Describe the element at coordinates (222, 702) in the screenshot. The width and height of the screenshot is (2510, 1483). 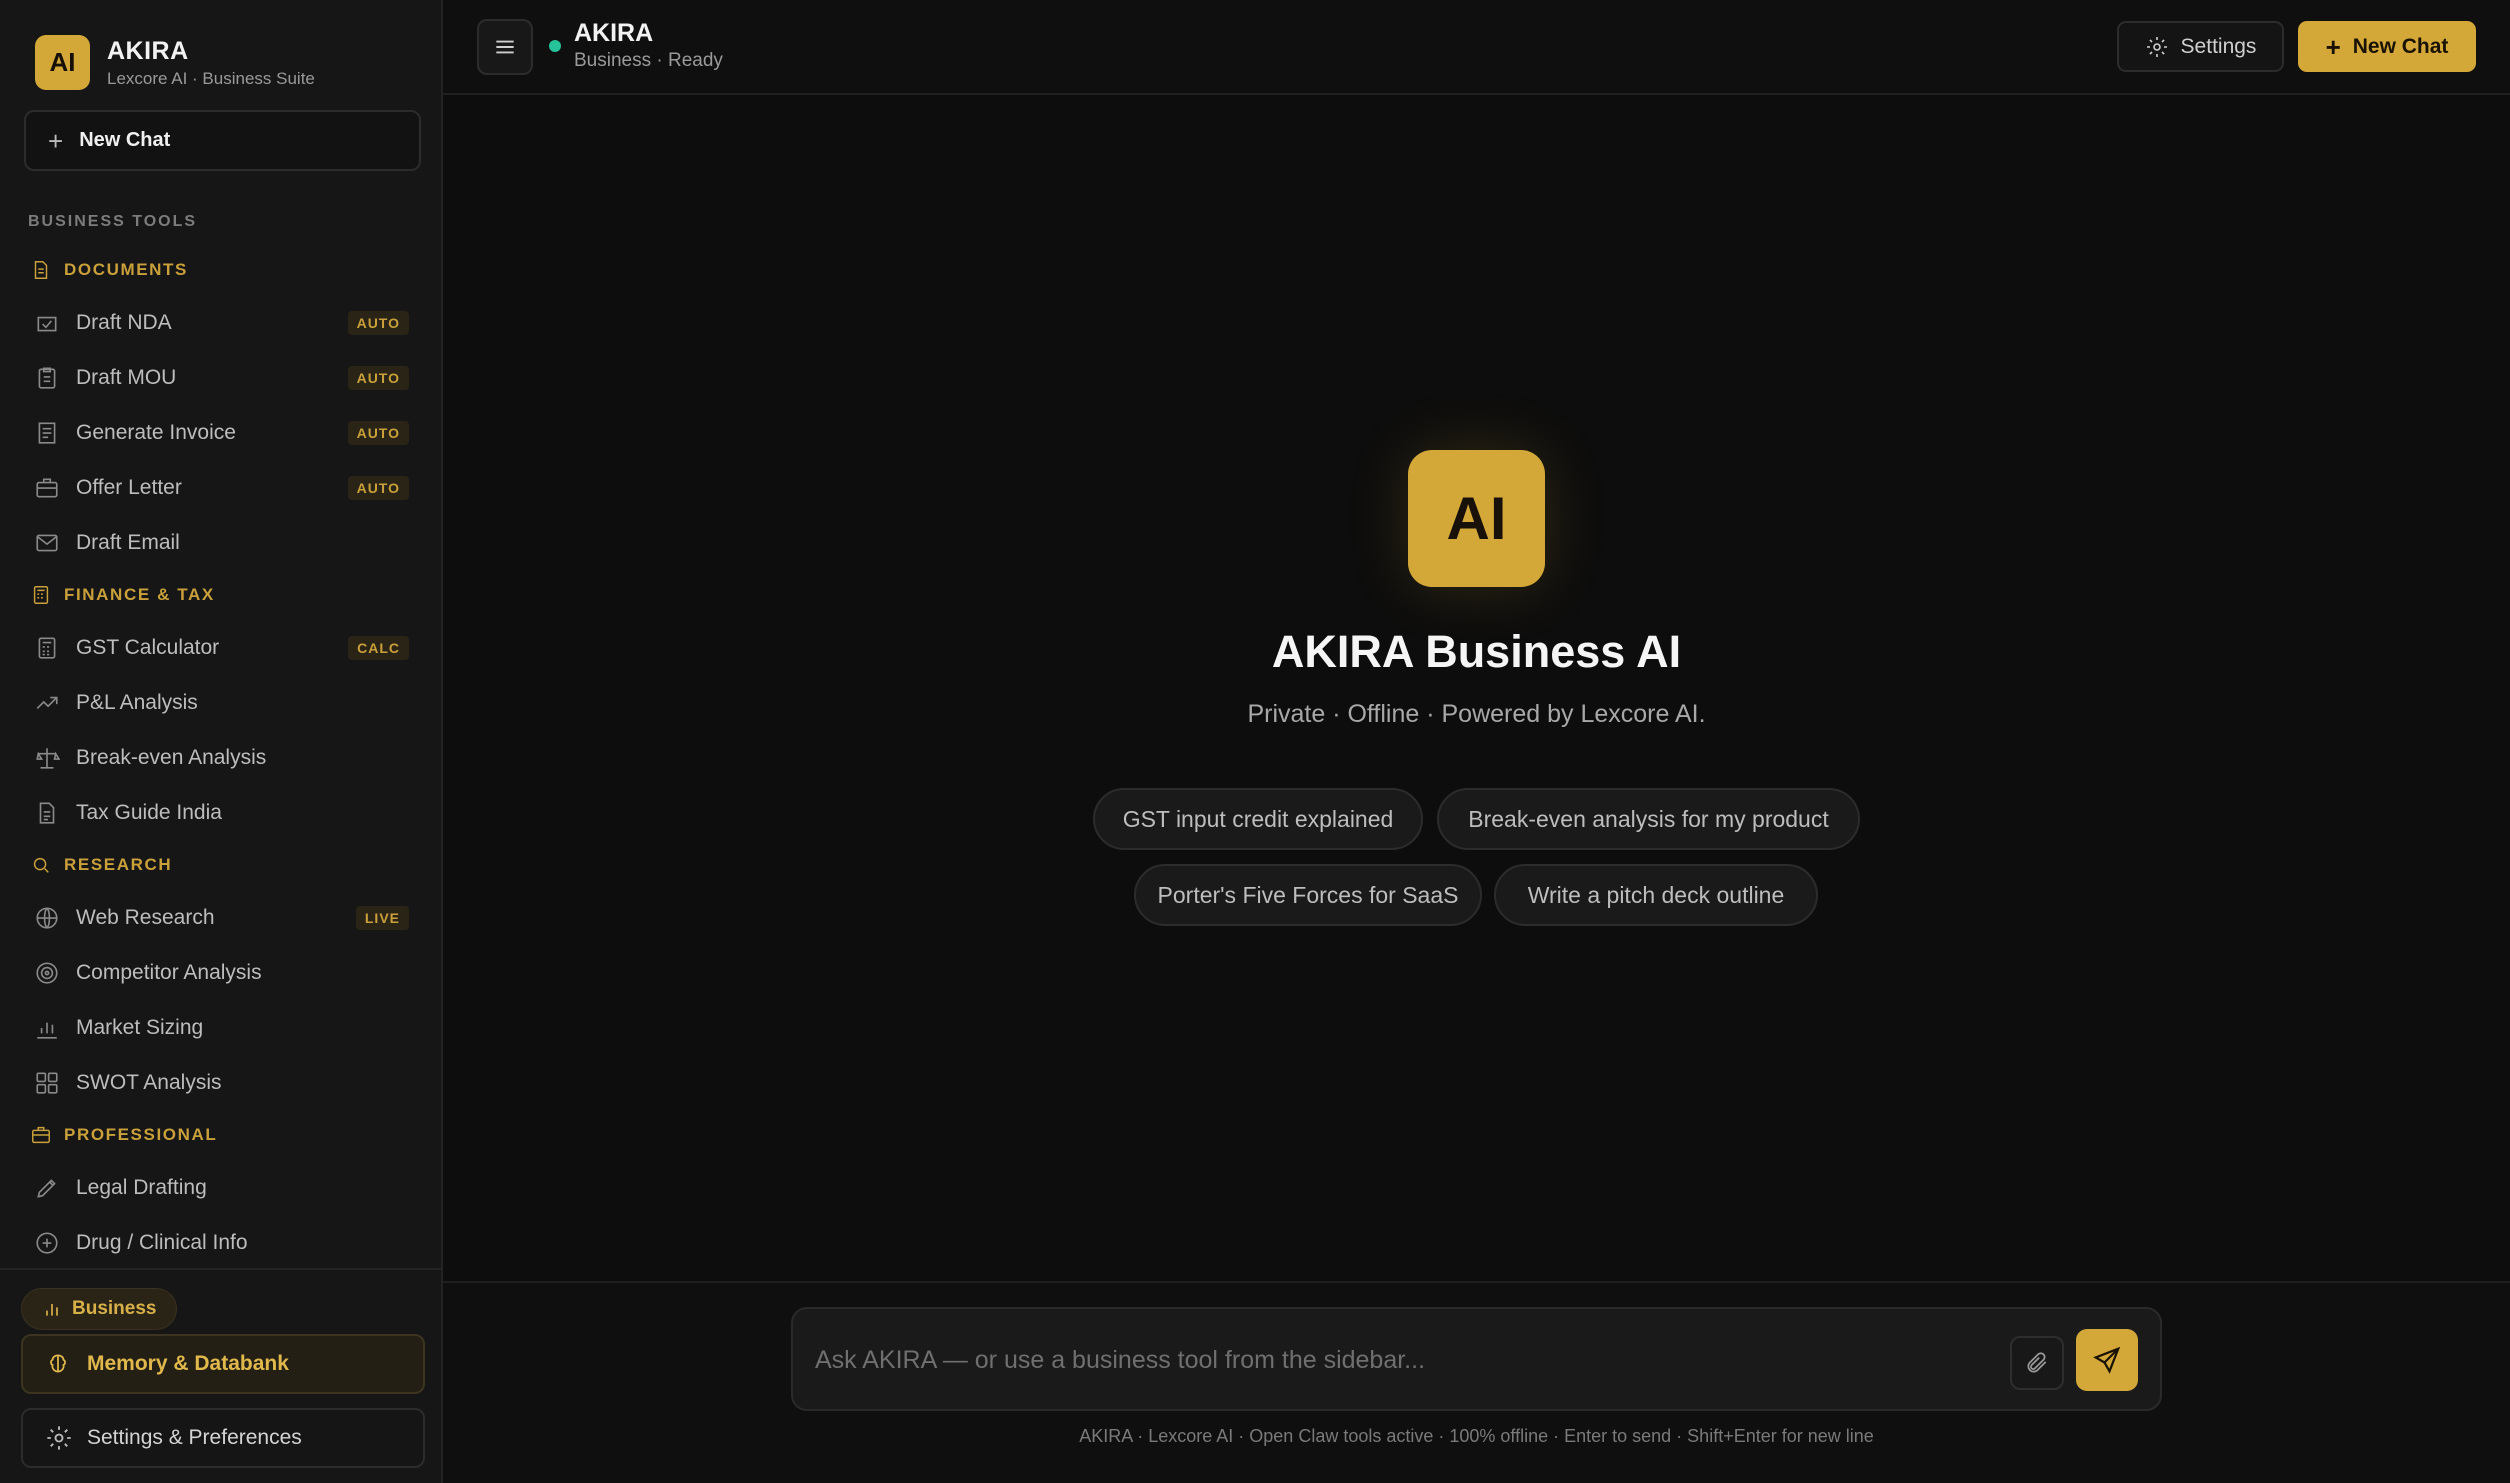
I see `tool-pl-analysis: P&L Analysis` at that location.